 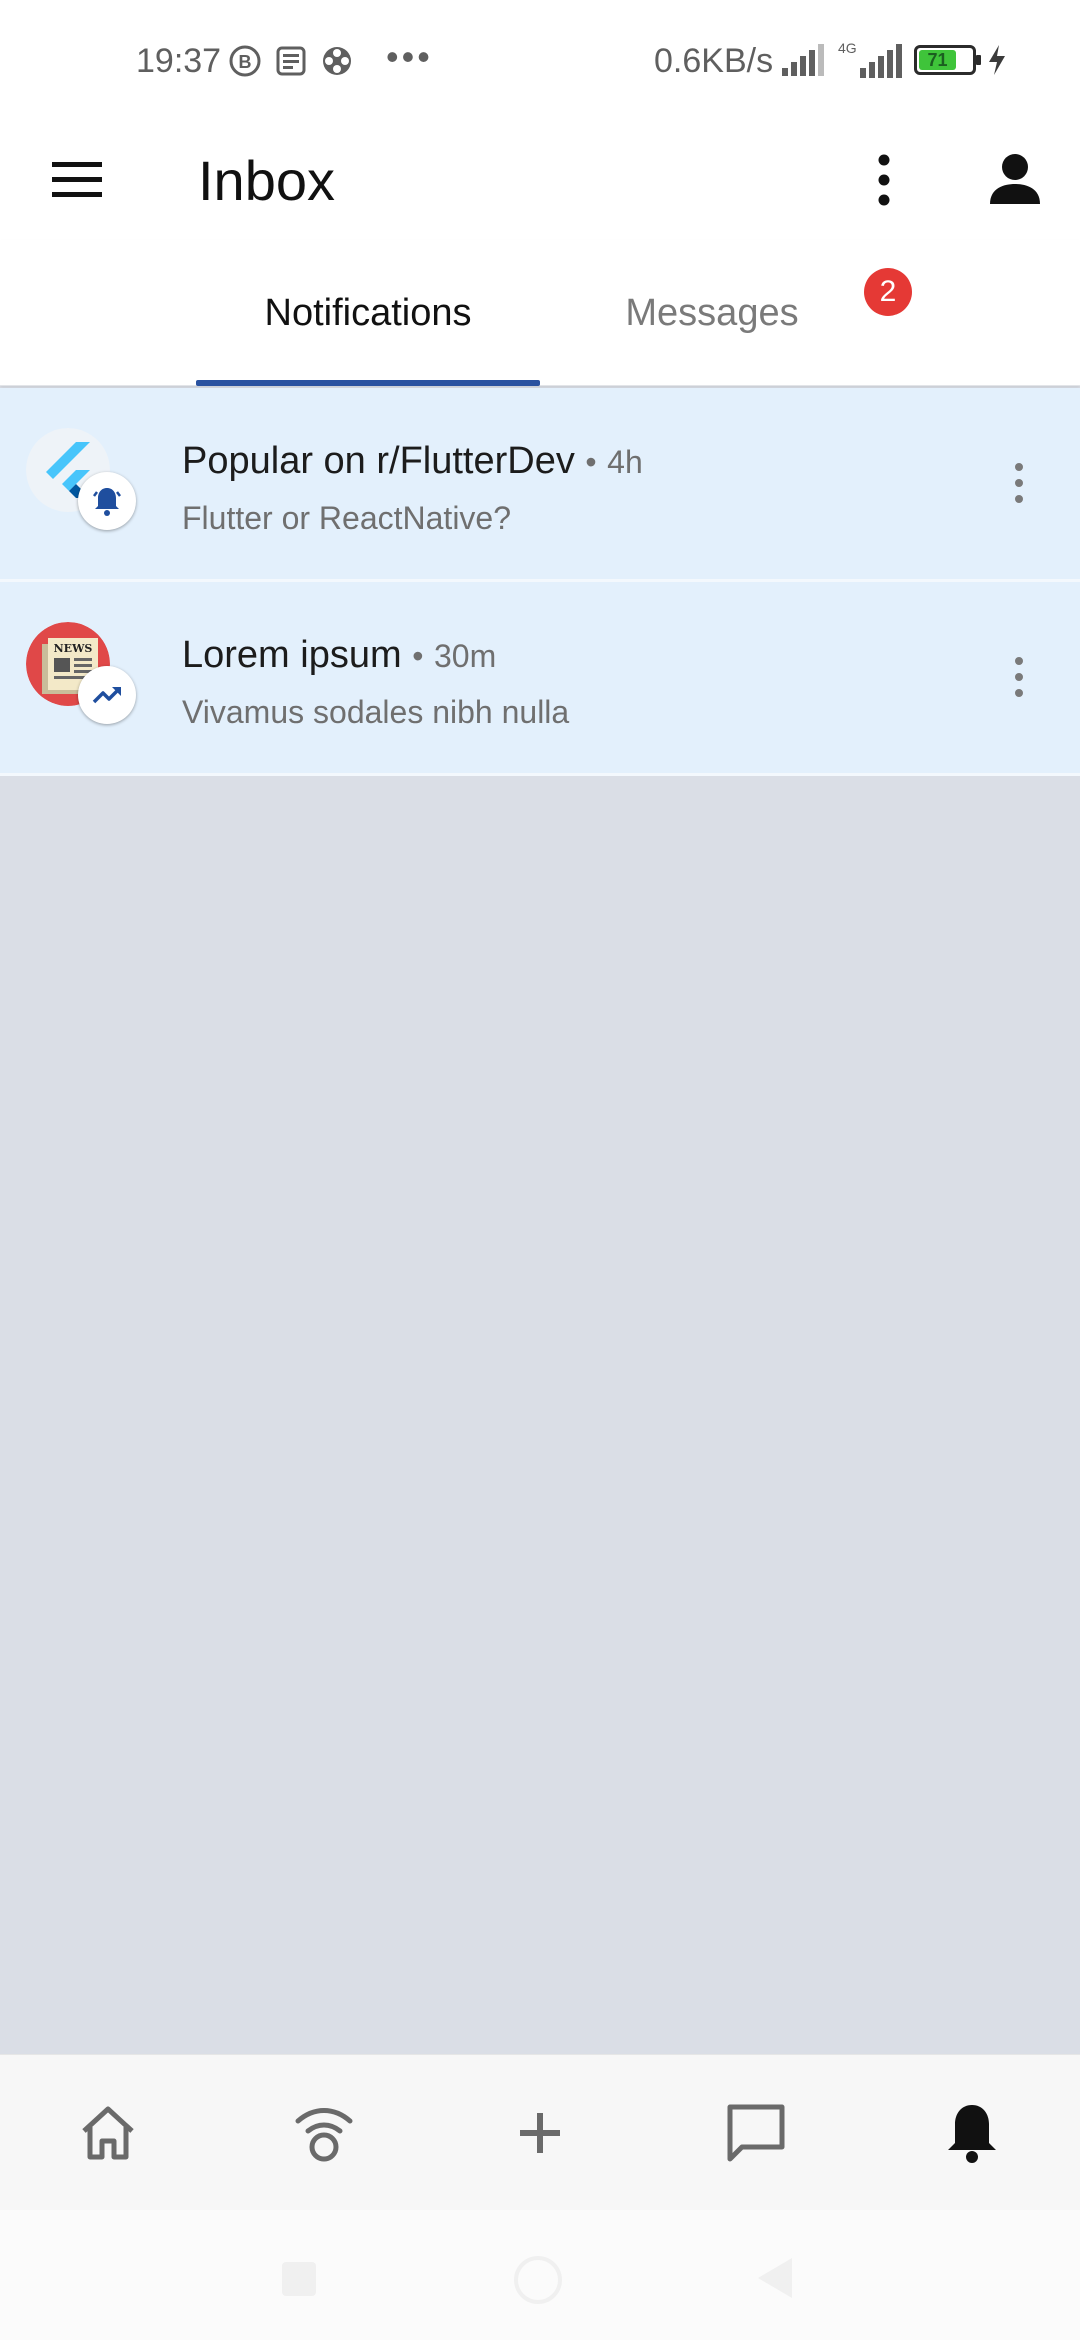 What do you see at coordinates (1015, 180) in the screenshot?
I see `account-icon` at bounding box center [1015, 180].